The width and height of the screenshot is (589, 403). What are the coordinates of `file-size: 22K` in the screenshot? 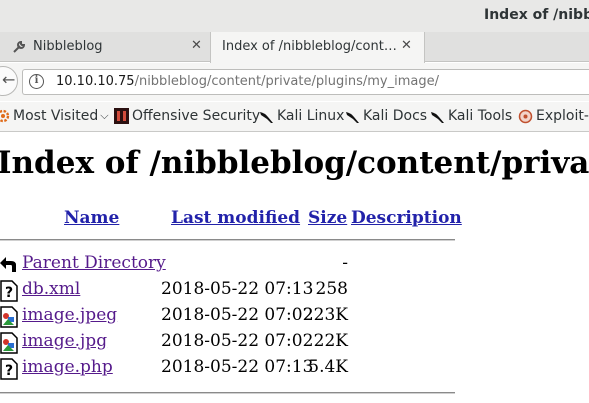 It's located at (330, 341).